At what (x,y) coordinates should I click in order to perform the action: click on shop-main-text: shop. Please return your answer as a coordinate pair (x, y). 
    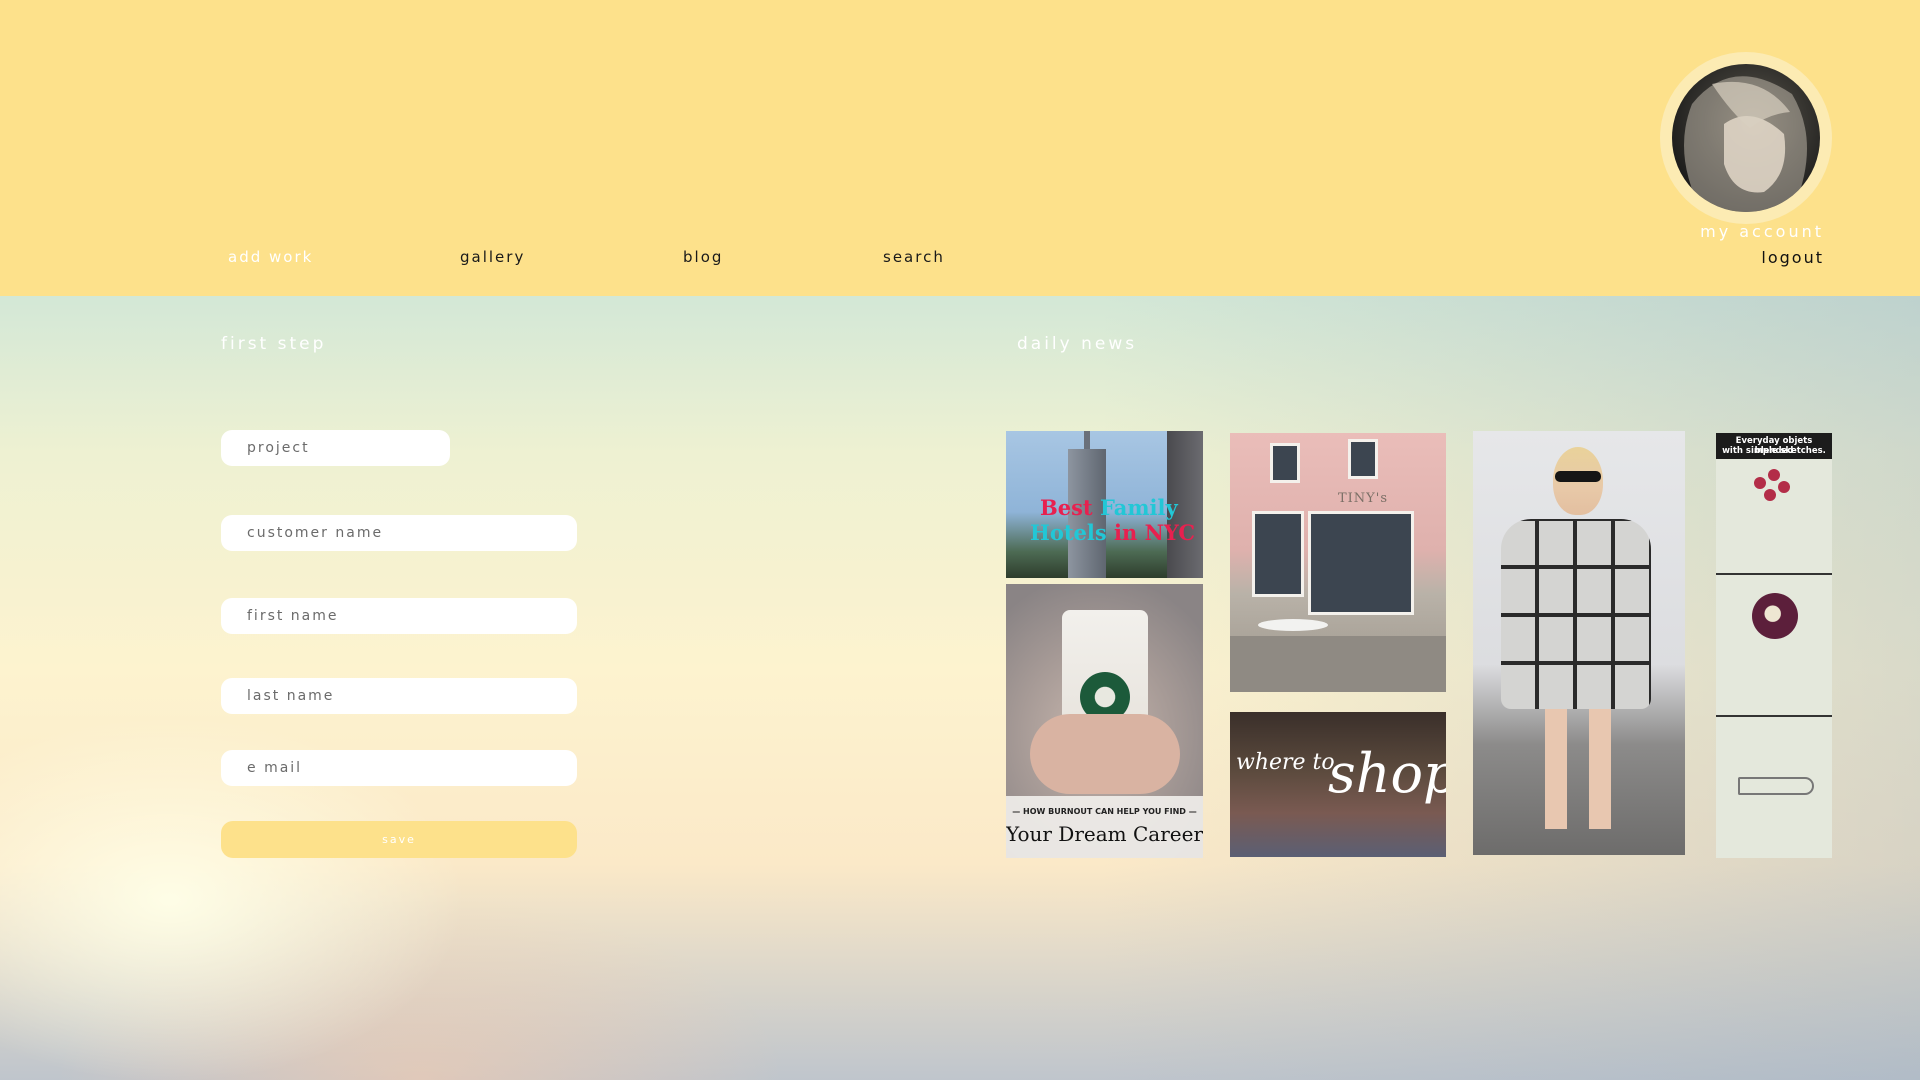
    Looking at the image, I should click on (1387, 773).